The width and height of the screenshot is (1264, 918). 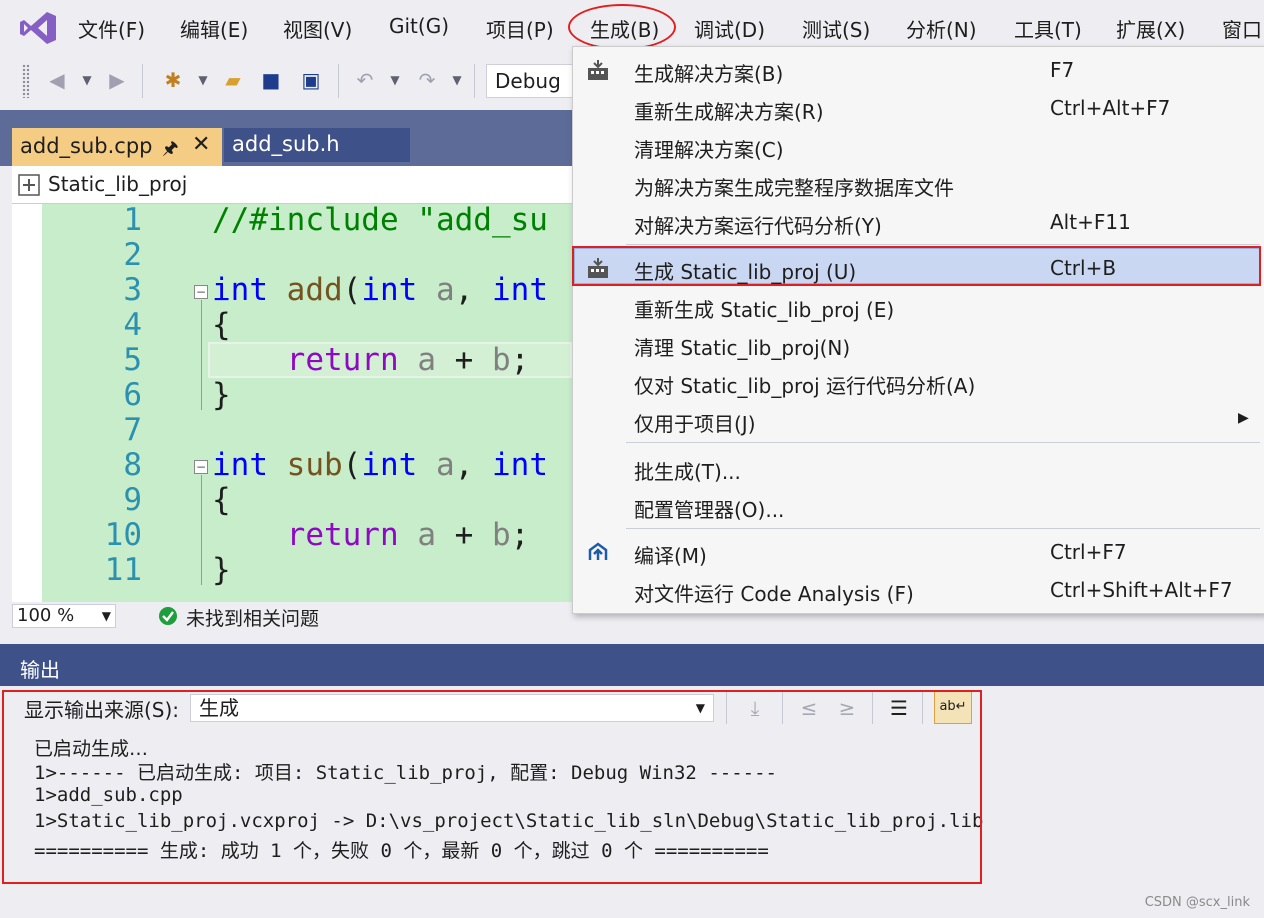 I want to click on forward-icon: ▶, so click(x=117, y=80).